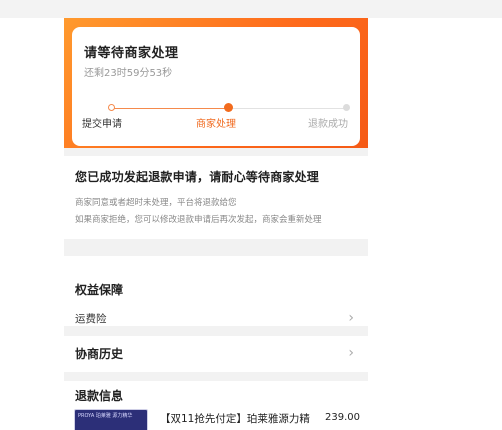 This screenshot has height=430, width=502. I want to click on rights-title: 权益保障, so click(99, 290).